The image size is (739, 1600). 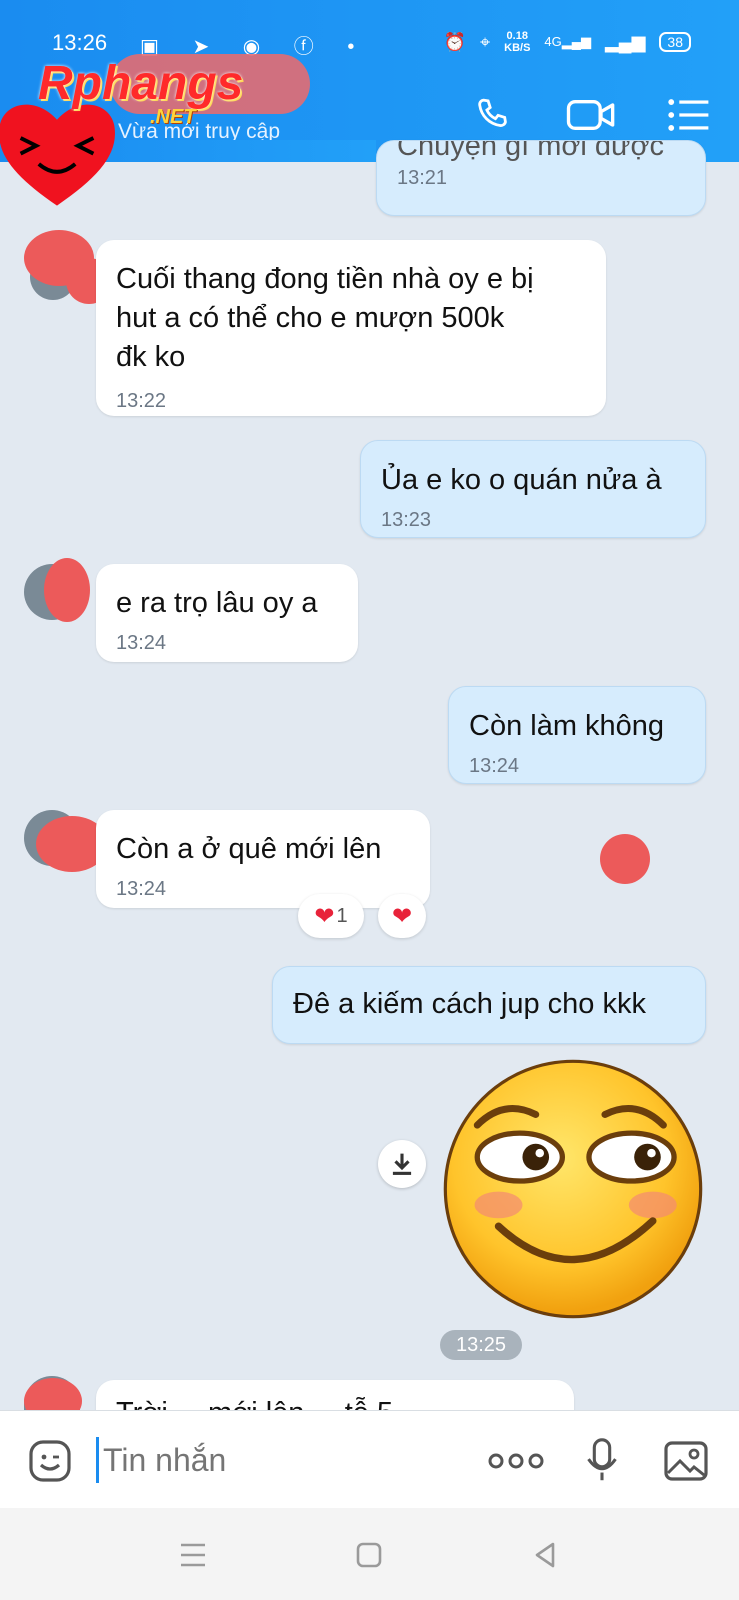 What do you see at coordinates (485, 41) in the screenshot?
I see `location-icon: ⌖` at bounding box center [485, 41].